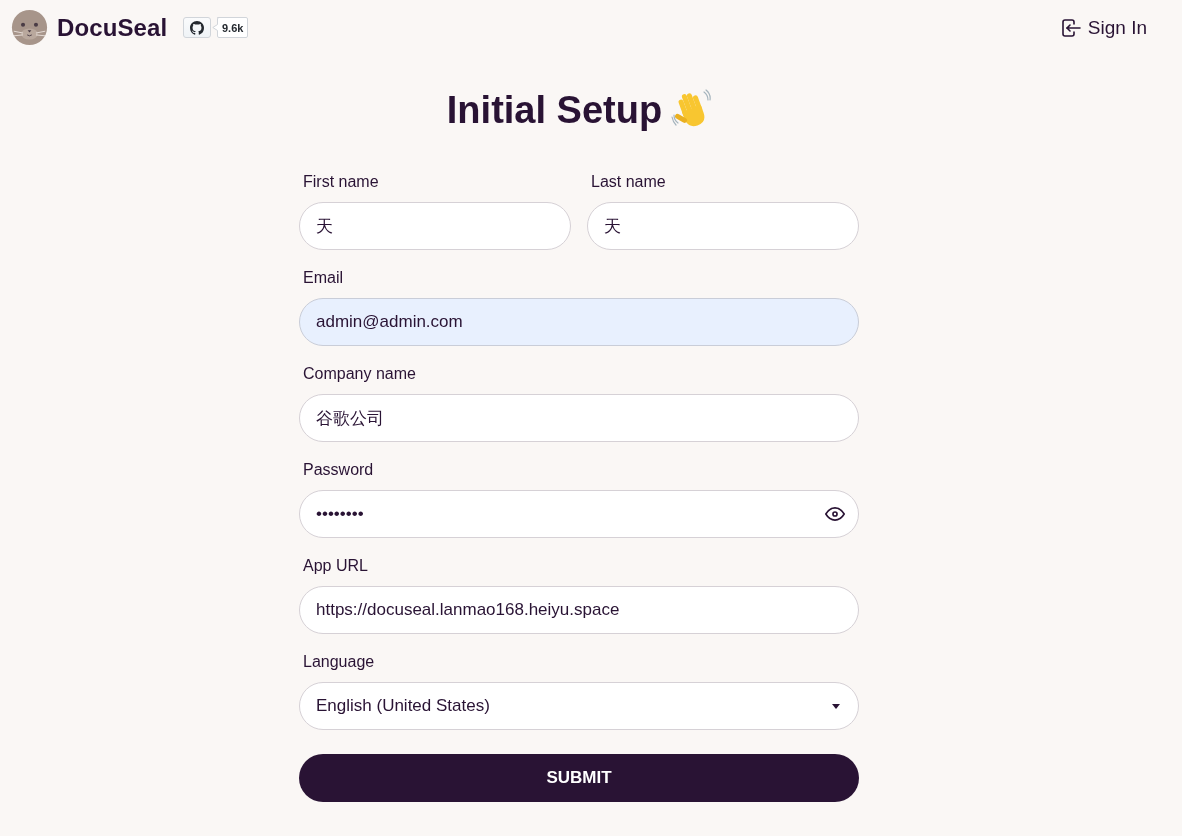 This screenshot has width=1182, height=836. What do you see at coordinates (338, 662) in the screenshot?
I see `field-label: Language` at bounding box center [338, 662].